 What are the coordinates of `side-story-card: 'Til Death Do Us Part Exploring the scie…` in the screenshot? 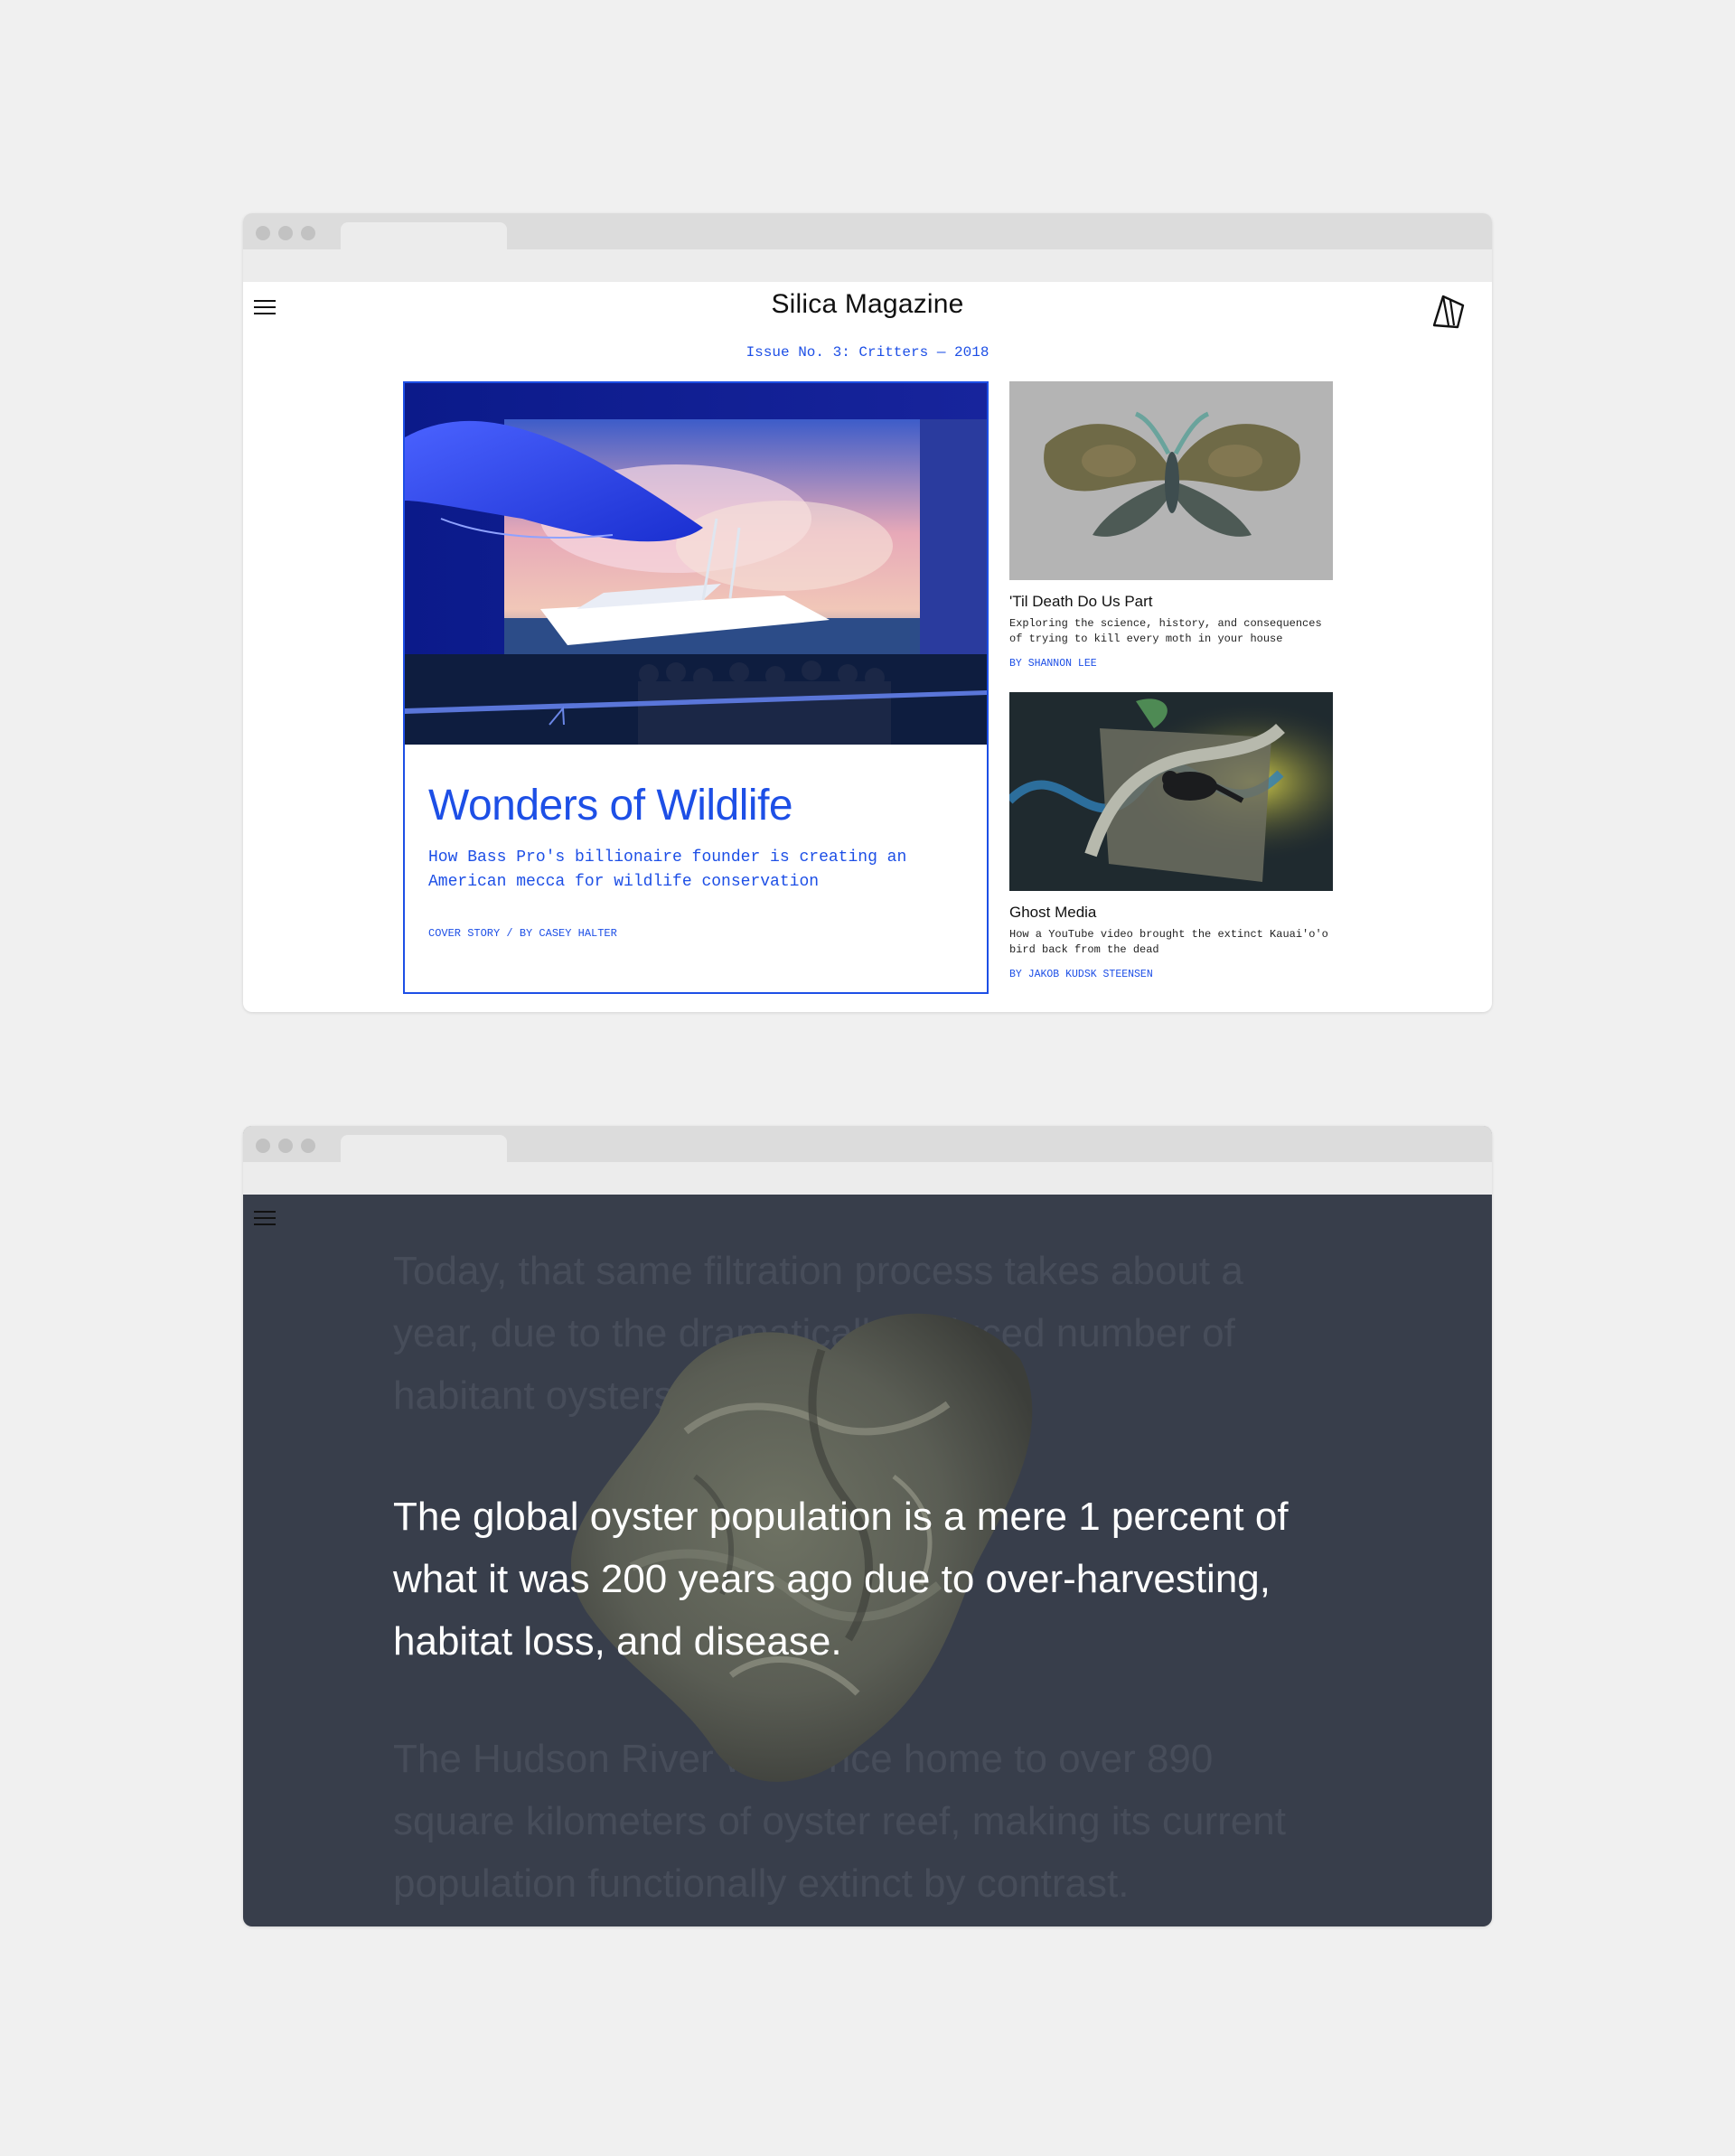 It's located at (1171, 526).